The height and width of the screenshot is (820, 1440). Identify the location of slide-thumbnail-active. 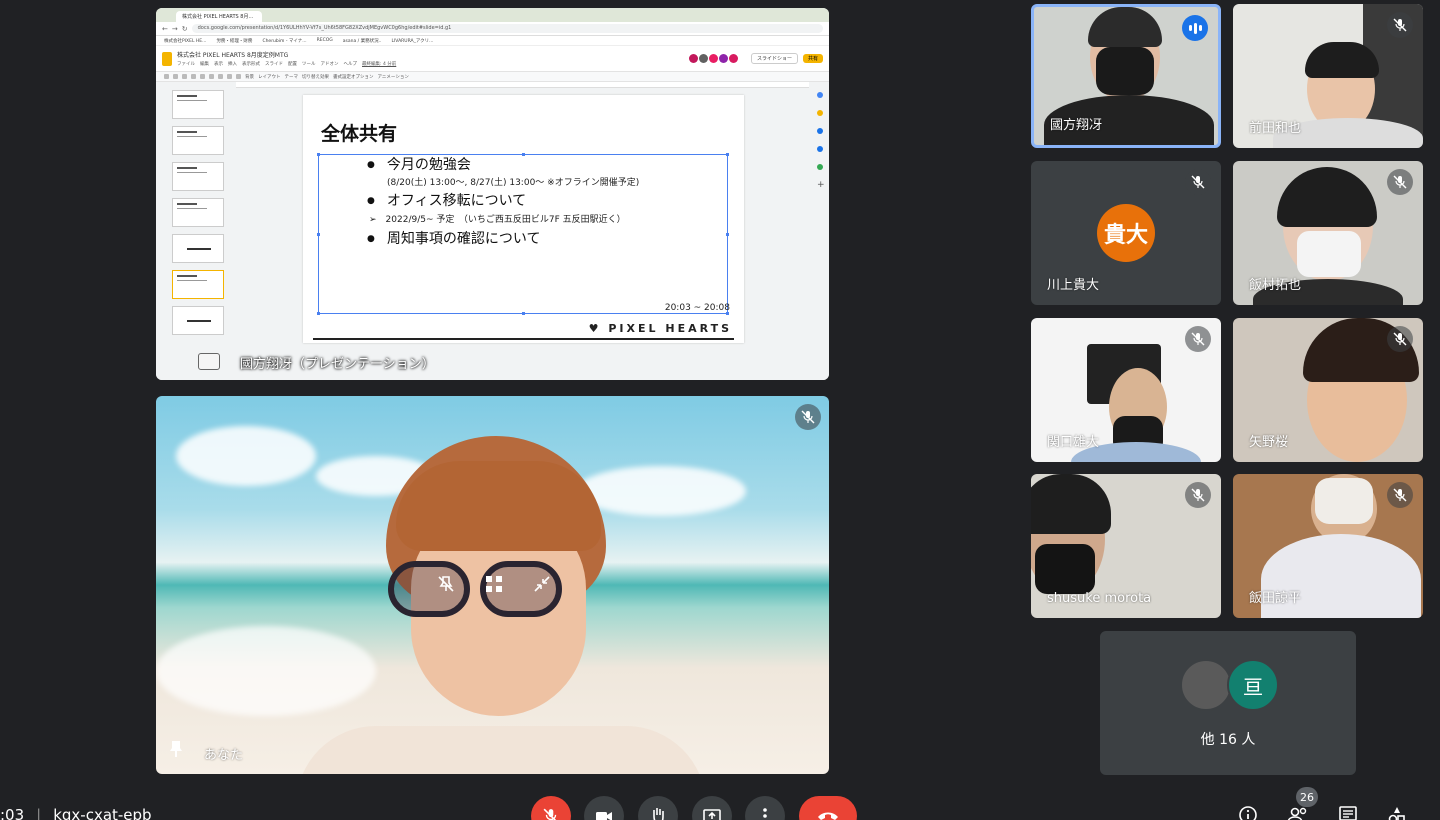
(198, 284).